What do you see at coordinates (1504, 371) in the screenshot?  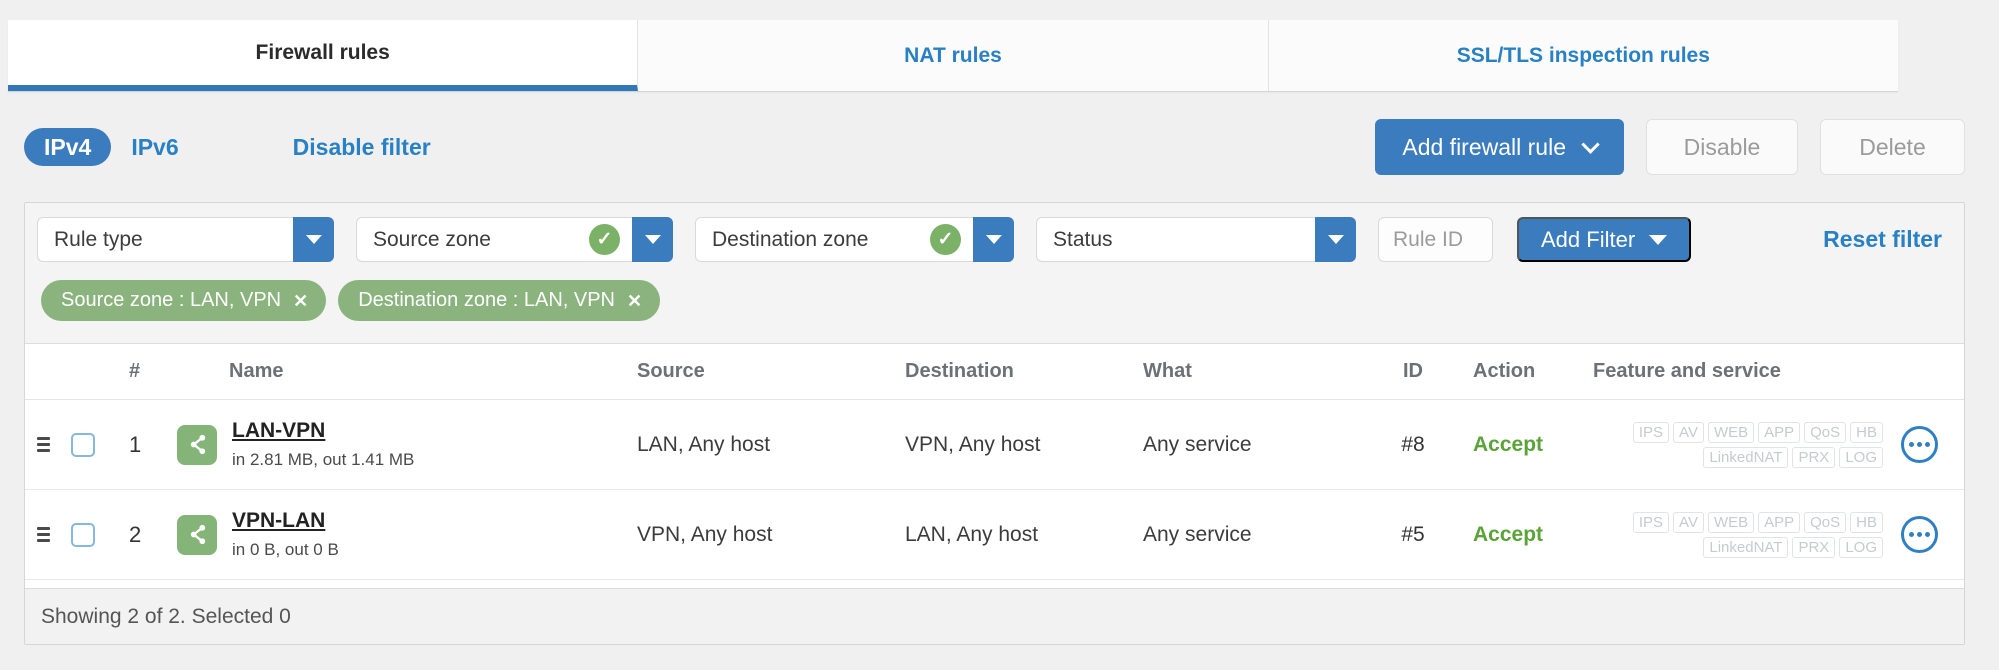 I see `header-action: Action` at bounding box center [1504, 371].